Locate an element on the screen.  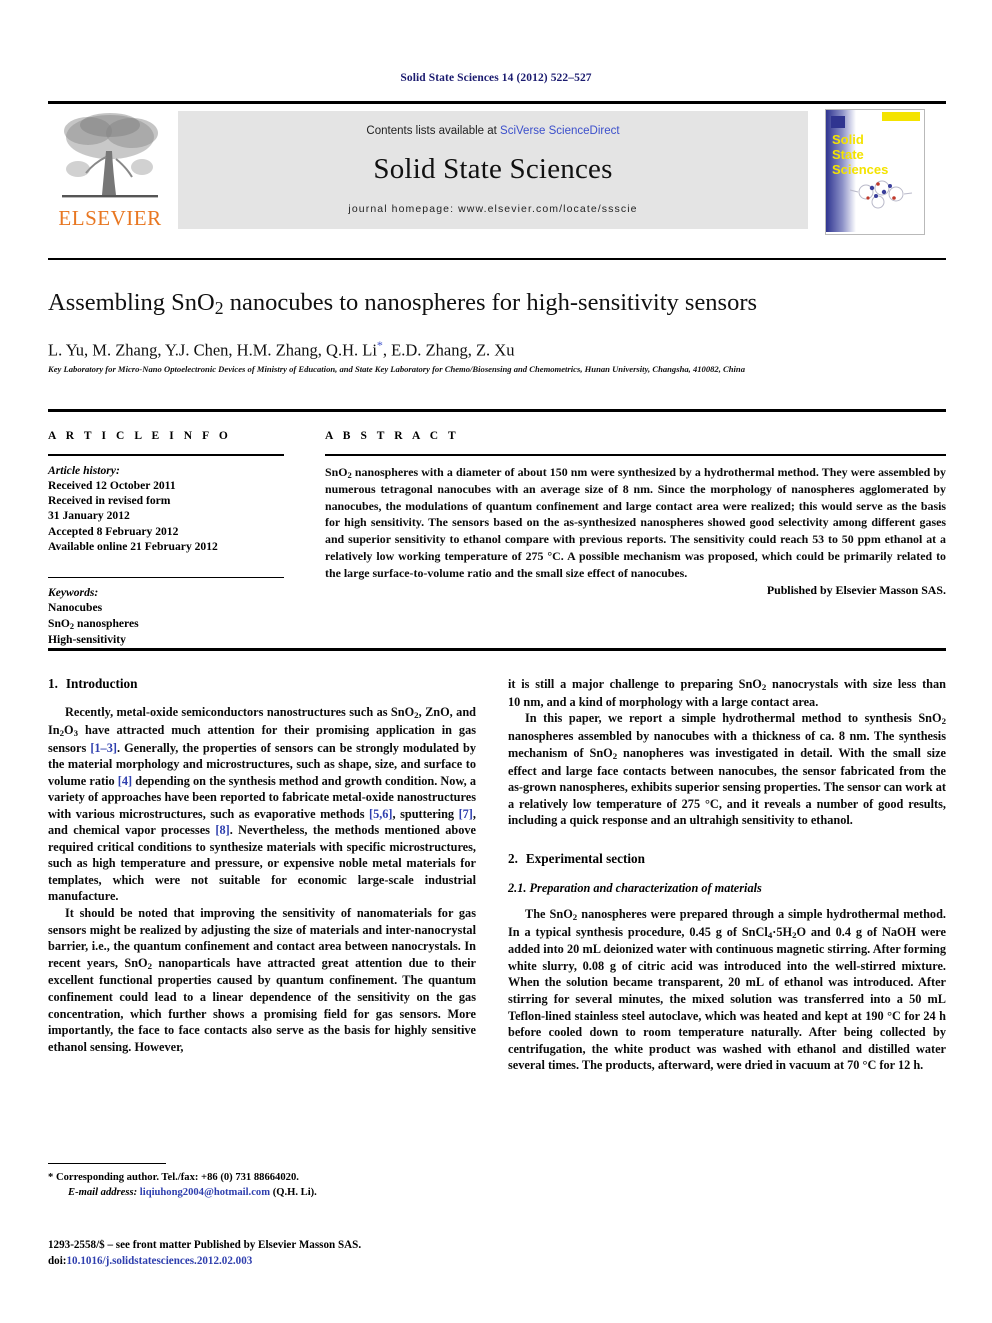
contents-prefix: Contents lists available at is located at coordinates (433, 131).